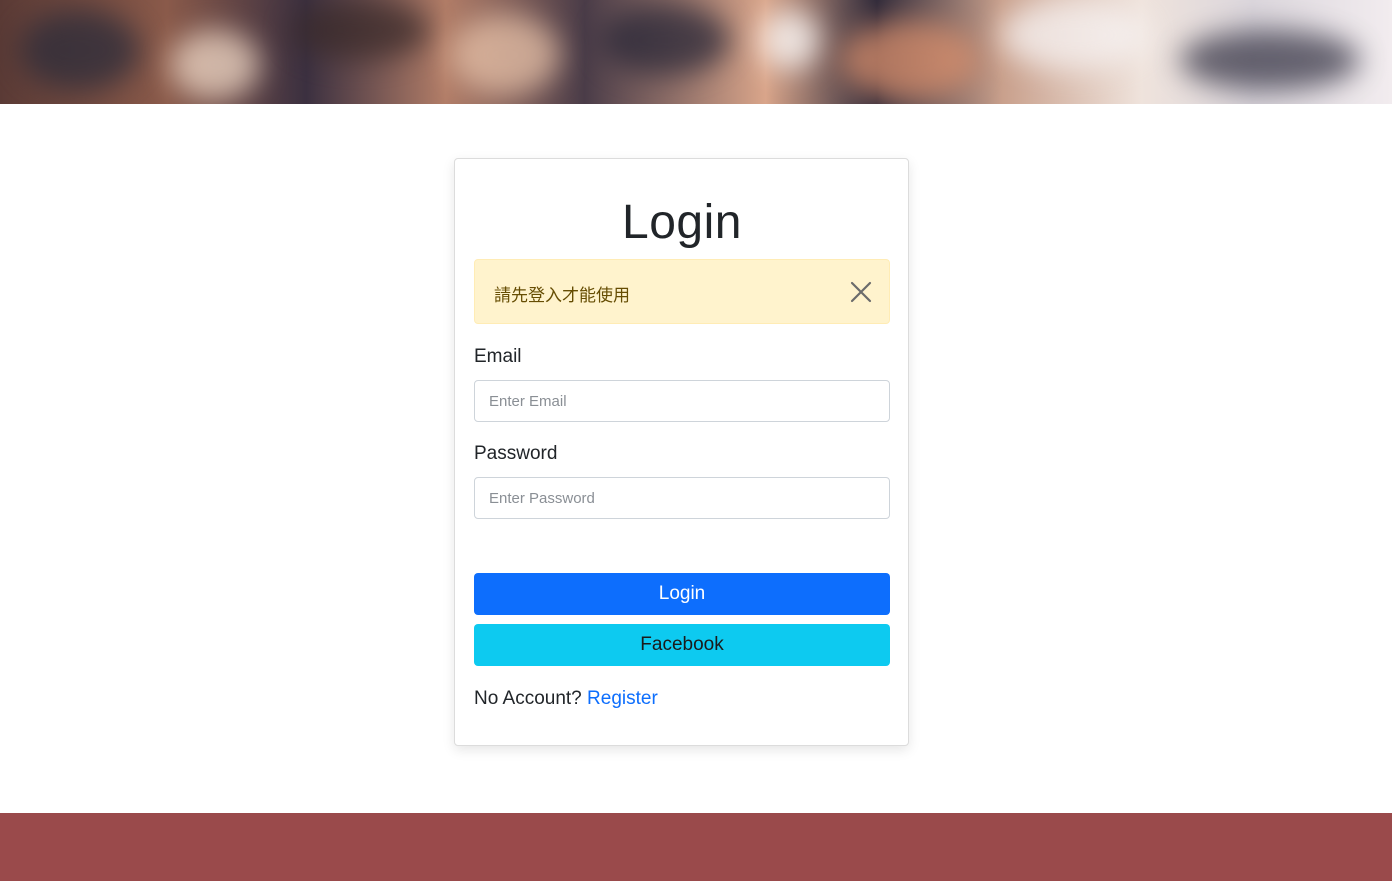 The height and width of the screenshot is (883, 1392). Describe the element at coordinates (696, 847) in the screenshot. I see `footer-bar` at that location.